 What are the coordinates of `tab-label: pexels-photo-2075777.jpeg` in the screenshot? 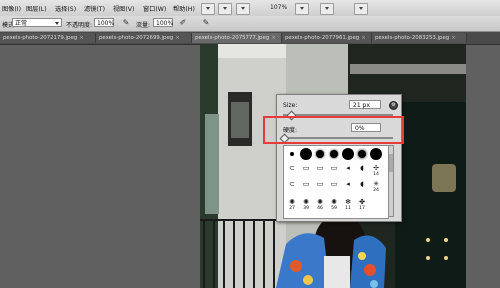 It's located at (232, 38).